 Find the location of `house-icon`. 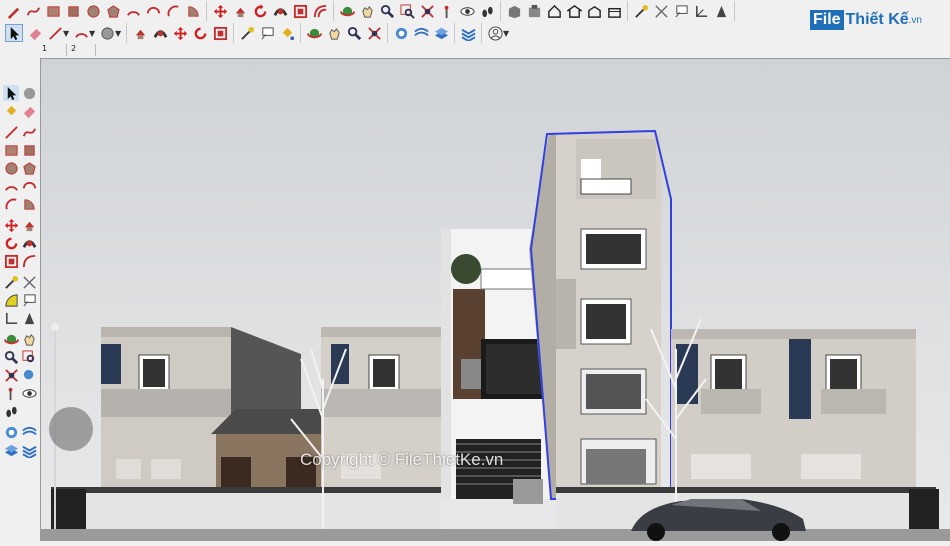

house-icon is located at coordinates (574, 11).